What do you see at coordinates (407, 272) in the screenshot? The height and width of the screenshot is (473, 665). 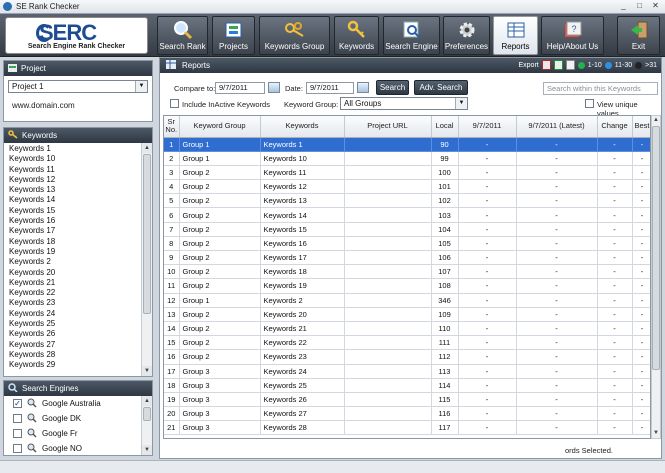 I see `table-row: 10 Group 2 Keywords 18 107- - - -` at bounding box center [407, 272].